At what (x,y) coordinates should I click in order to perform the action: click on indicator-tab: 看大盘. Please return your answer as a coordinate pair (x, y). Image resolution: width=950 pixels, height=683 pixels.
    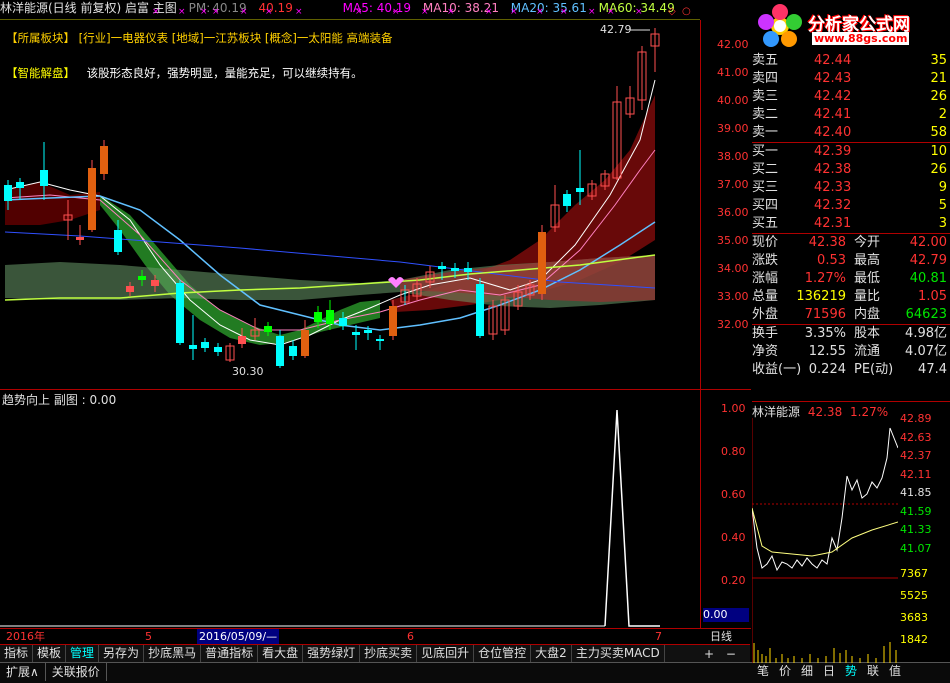
    Looking at the image, I should click on (281, 653).